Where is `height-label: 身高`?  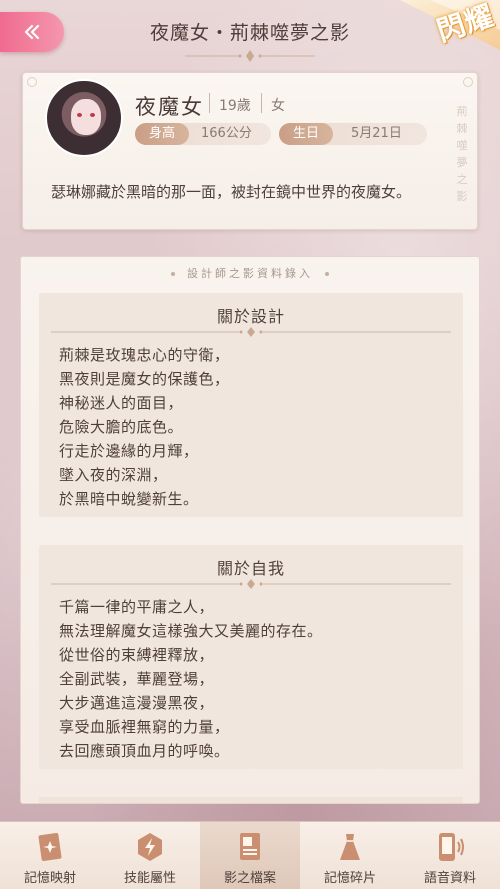
height-label: 身高 is located at coordinates (162, 134).